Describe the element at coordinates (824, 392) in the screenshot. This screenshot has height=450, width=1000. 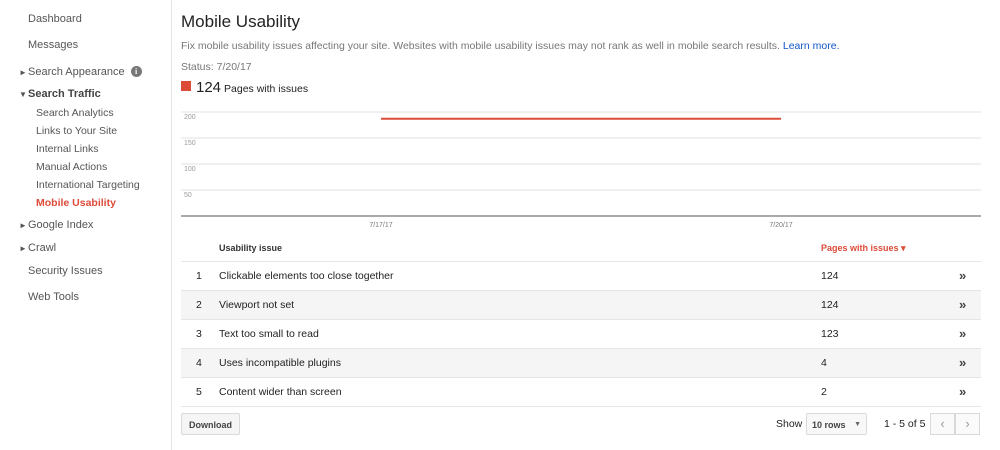
I see `row-pages: 2` at that location.